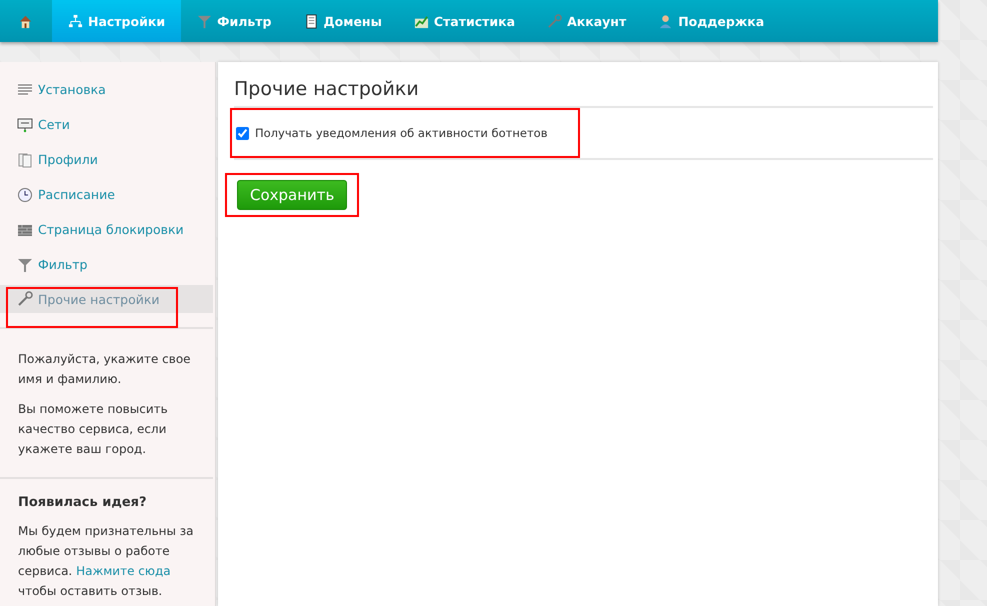 This screenshot has width=987, height=606. I want to click on chart-icon, so click(421, 21).